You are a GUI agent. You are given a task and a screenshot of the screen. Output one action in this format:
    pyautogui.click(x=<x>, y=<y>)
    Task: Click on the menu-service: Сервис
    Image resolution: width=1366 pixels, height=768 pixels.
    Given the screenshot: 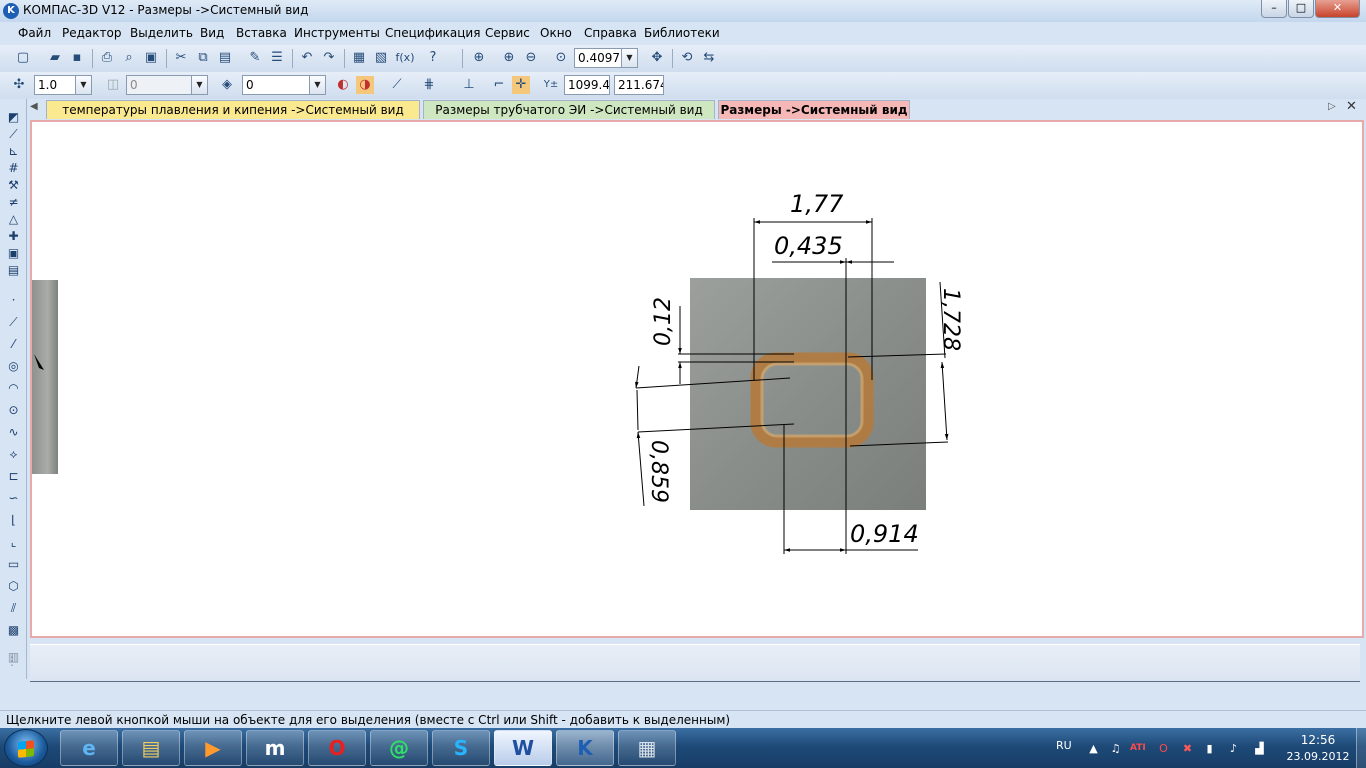 What is the action you would take?
    pyautogui.click(x=507, y=33)
    